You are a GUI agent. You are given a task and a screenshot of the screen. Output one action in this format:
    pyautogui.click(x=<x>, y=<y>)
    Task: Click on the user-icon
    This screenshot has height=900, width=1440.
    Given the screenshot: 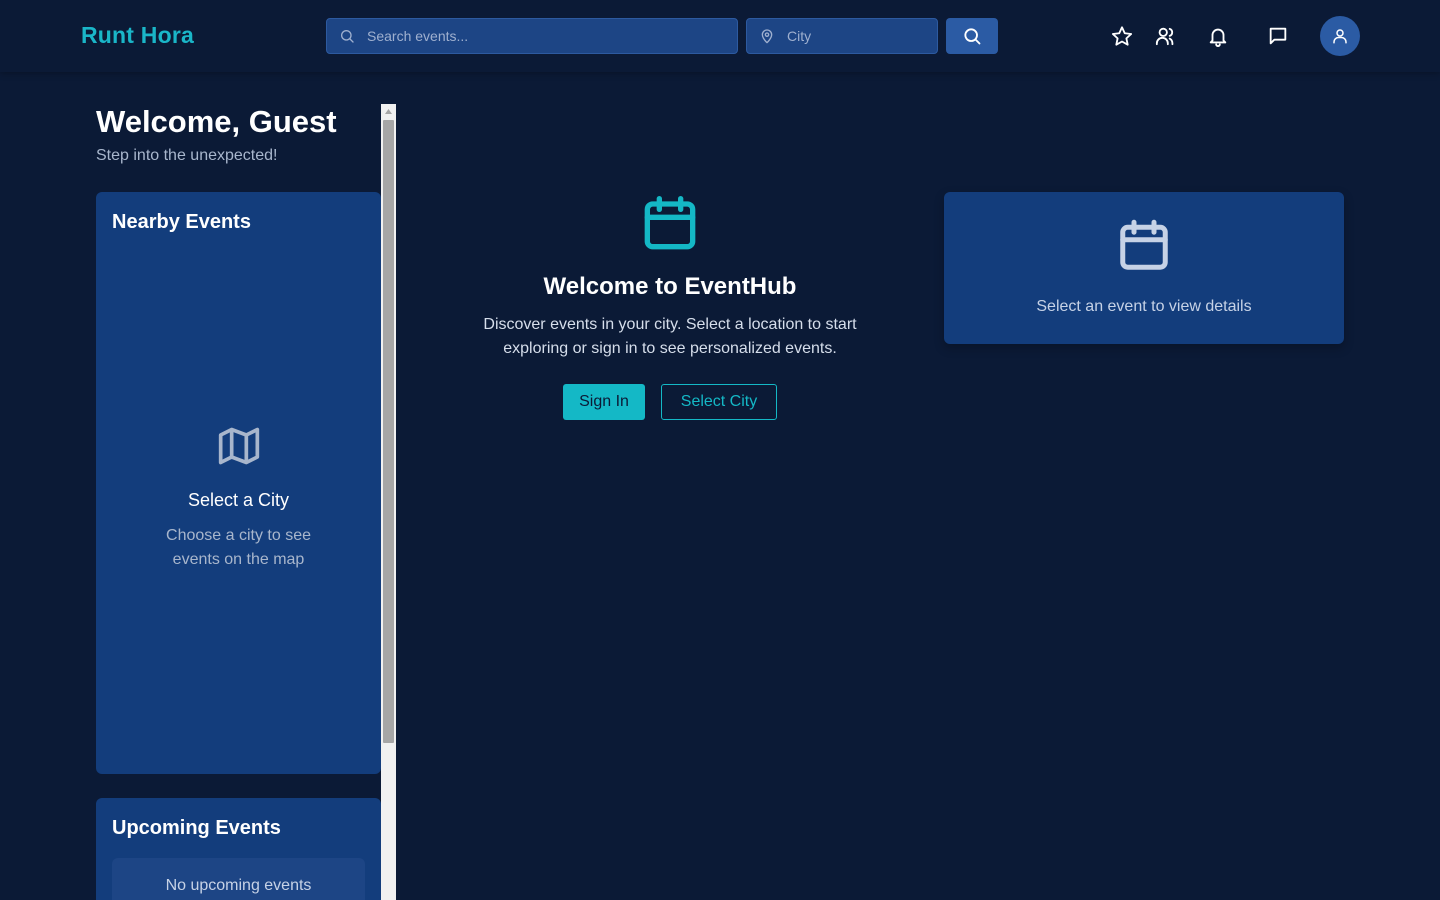 What is the action you would take?
    pyautogui.click(x=1340, y=36)
    